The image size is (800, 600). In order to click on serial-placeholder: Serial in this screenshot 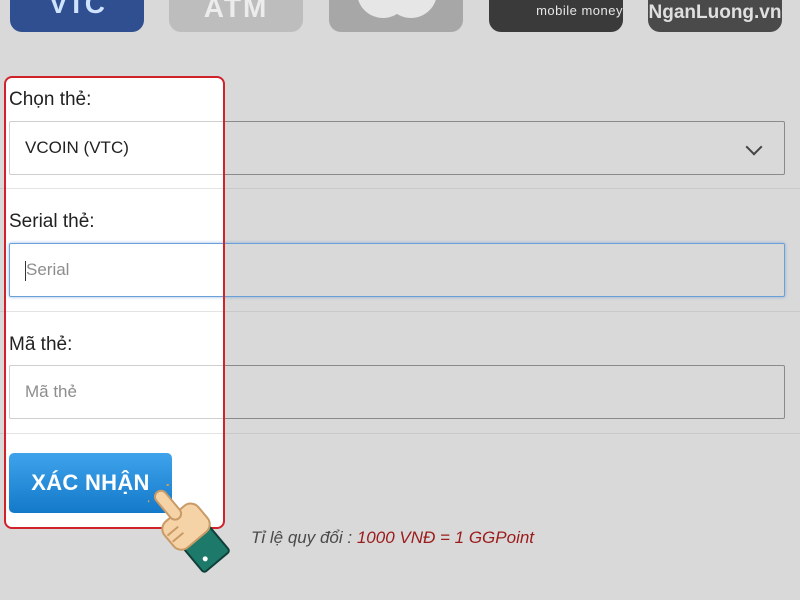, I will do `click(48, 269)`.